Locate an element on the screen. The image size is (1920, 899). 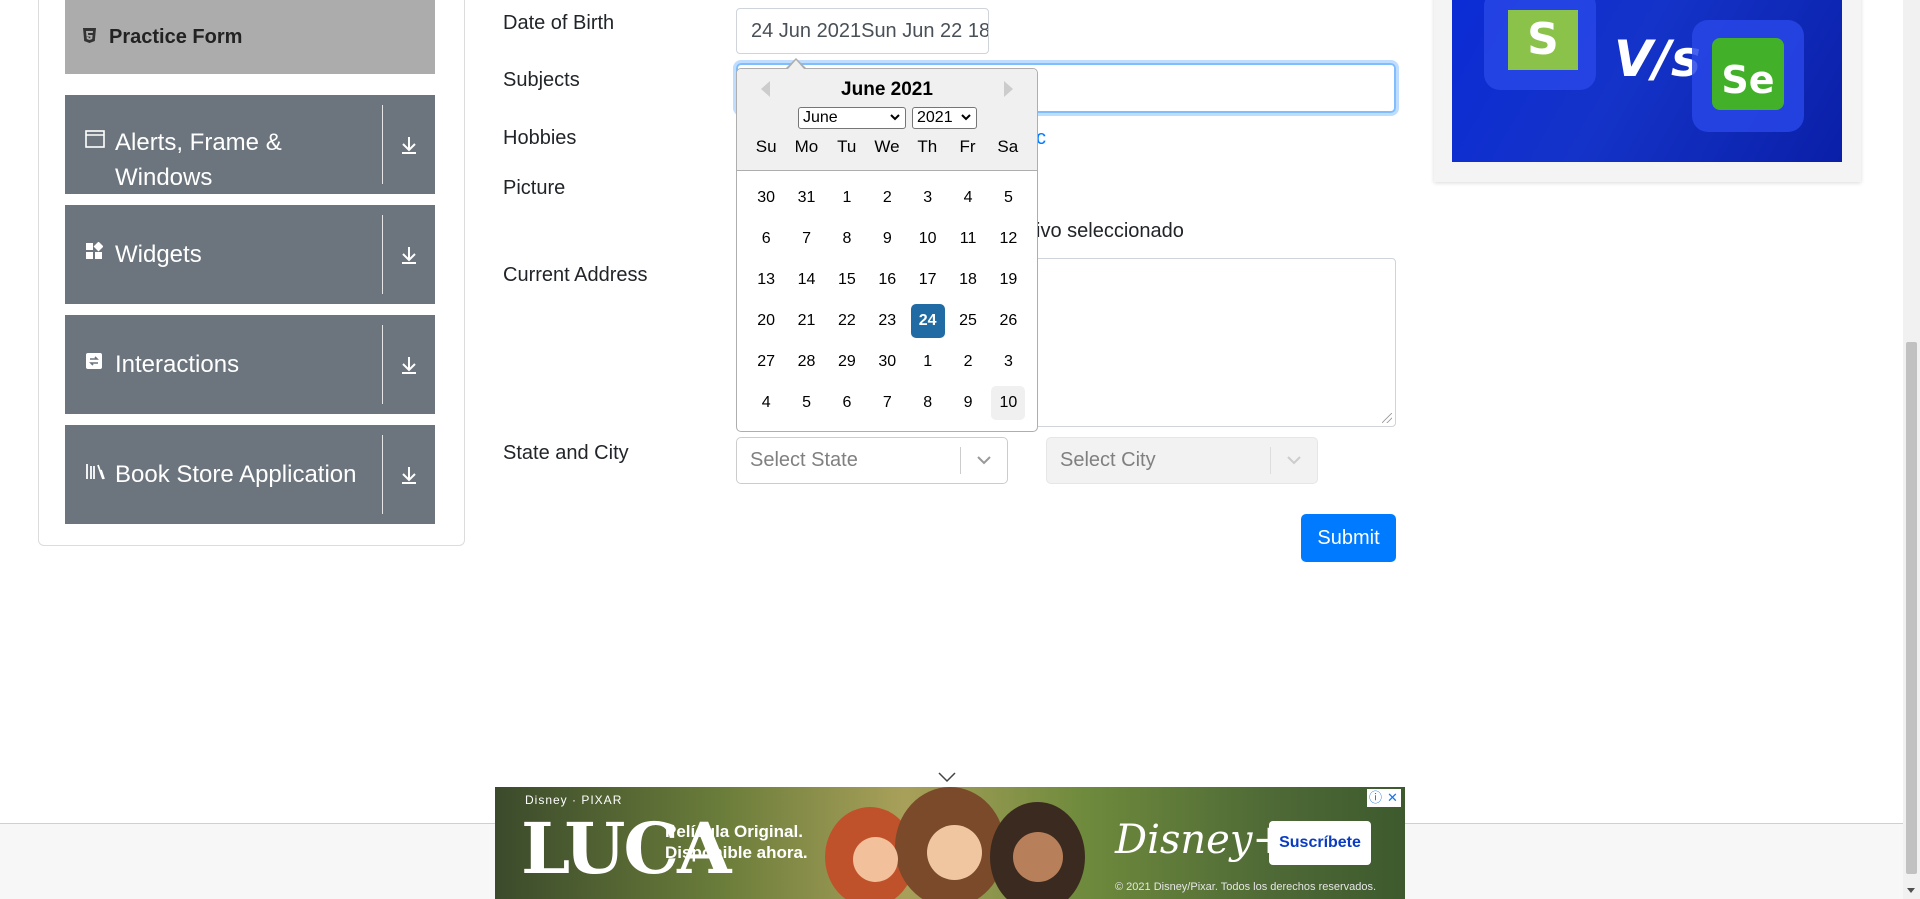
hobbies-label: Hobbies is located at coordinates (540, 138).